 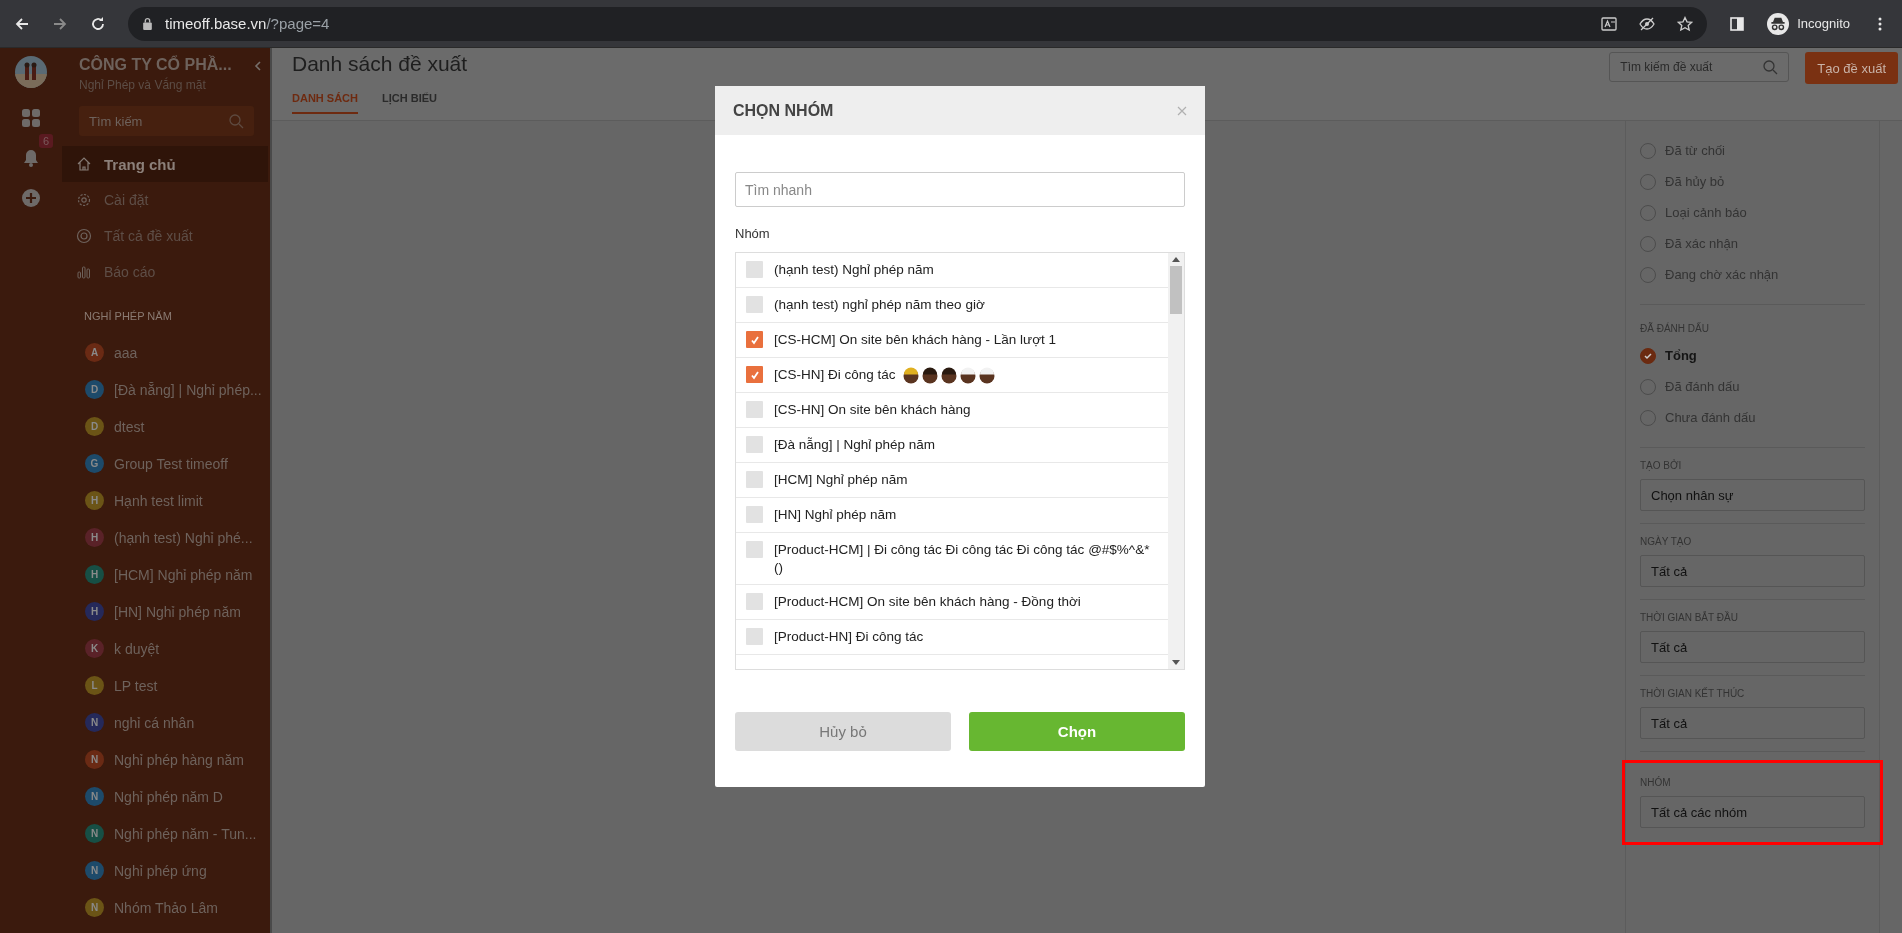 What do you see at coordinates (952, 305) in the screenshot?
I see `list-item: (hạnh test) nghỉ phép năm theo giờ` at bounding box center [952, 305].